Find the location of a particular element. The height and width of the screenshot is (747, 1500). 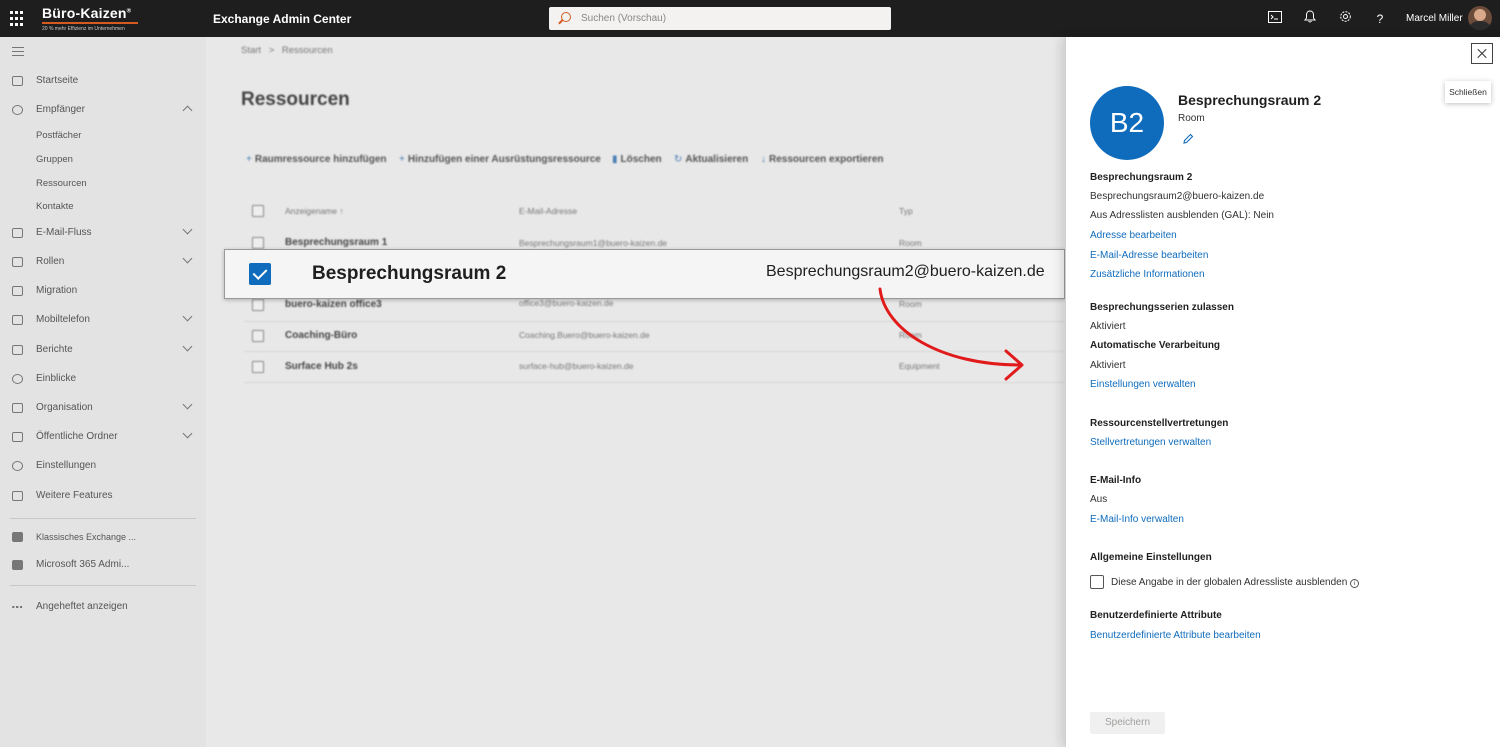

hamburger-icon is located at coordinates (18, 53).